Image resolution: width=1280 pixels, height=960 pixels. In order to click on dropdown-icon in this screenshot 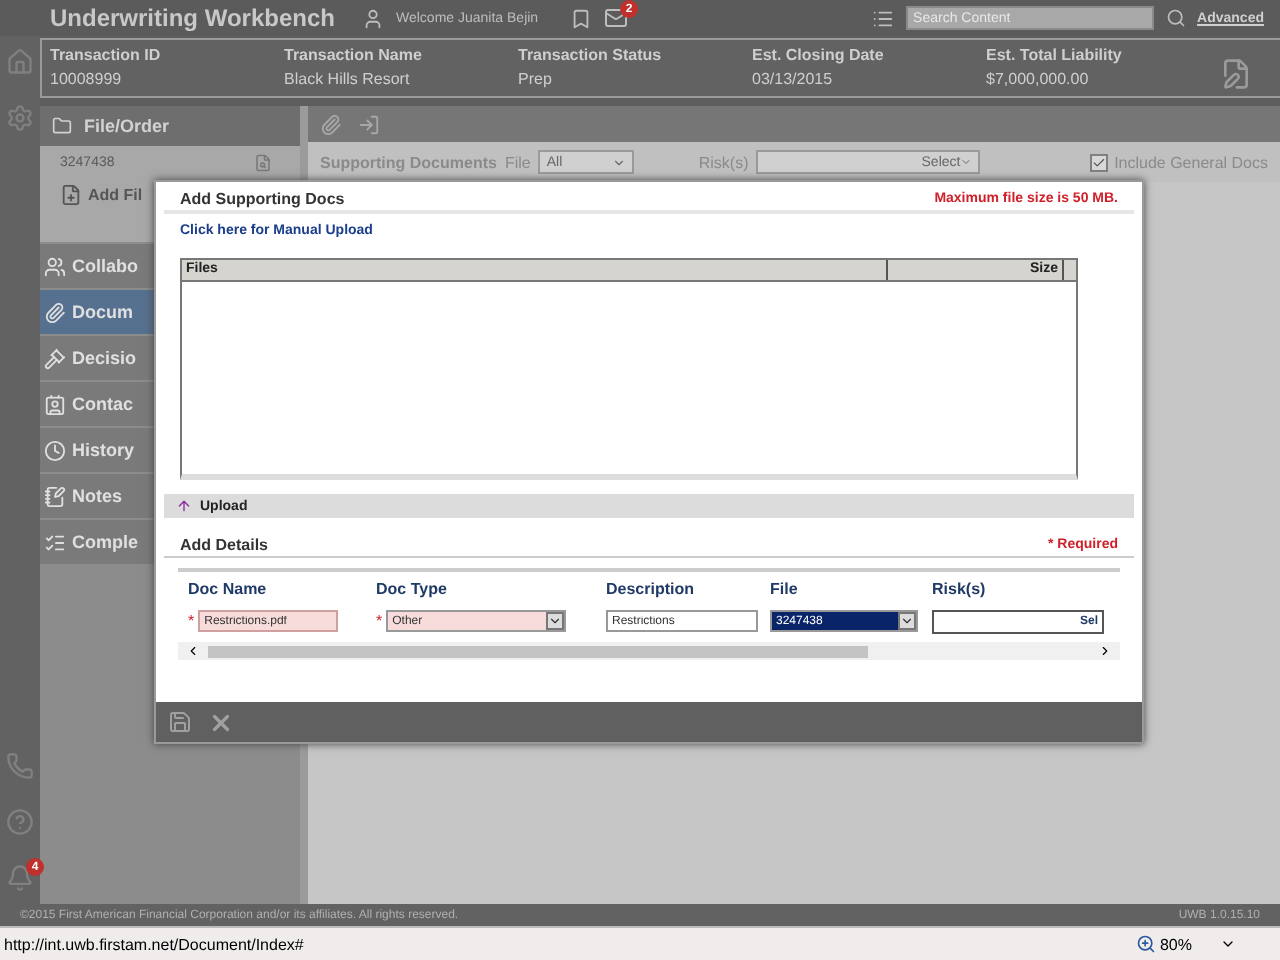, I will do `click(1228, 944)`.